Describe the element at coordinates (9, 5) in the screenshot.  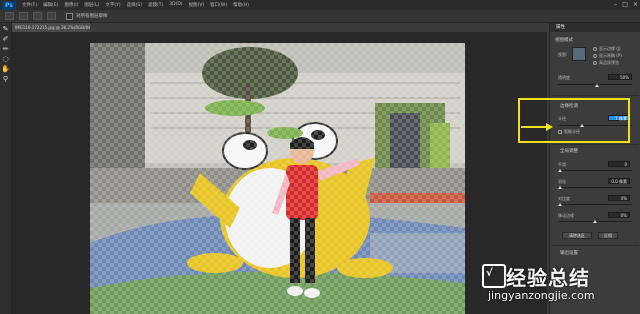
I see `photoshop-logo: Ps` at that location.